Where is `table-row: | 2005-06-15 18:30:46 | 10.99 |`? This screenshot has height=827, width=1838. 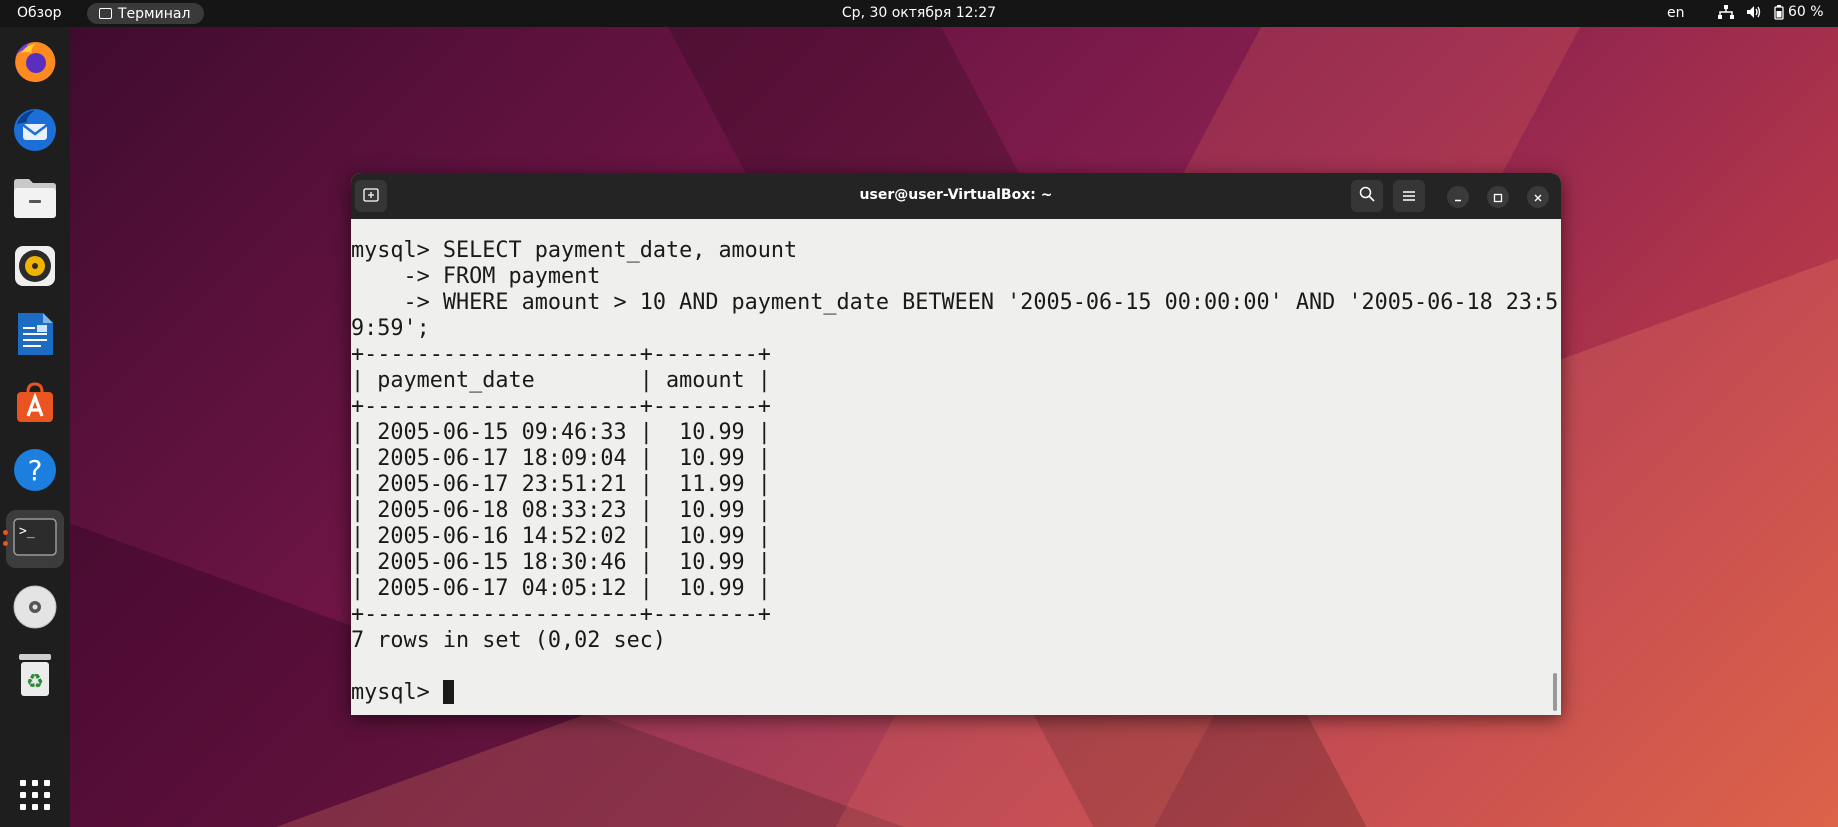 table-row: | 2005-06-15 18:30:46 | 10.99 | is located at coordinates (561, 562).